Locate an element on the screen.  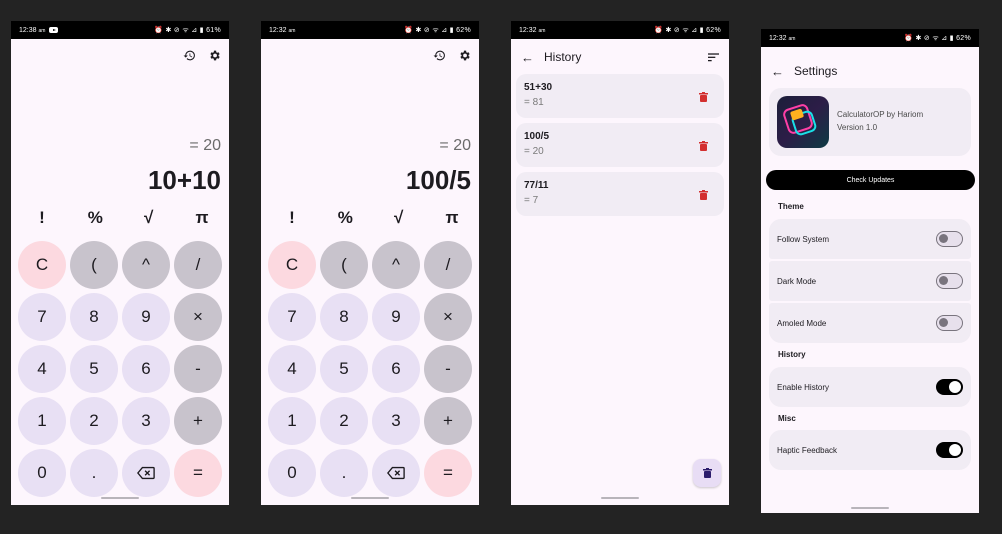
sort-icon is located at coordinates (713, 57).